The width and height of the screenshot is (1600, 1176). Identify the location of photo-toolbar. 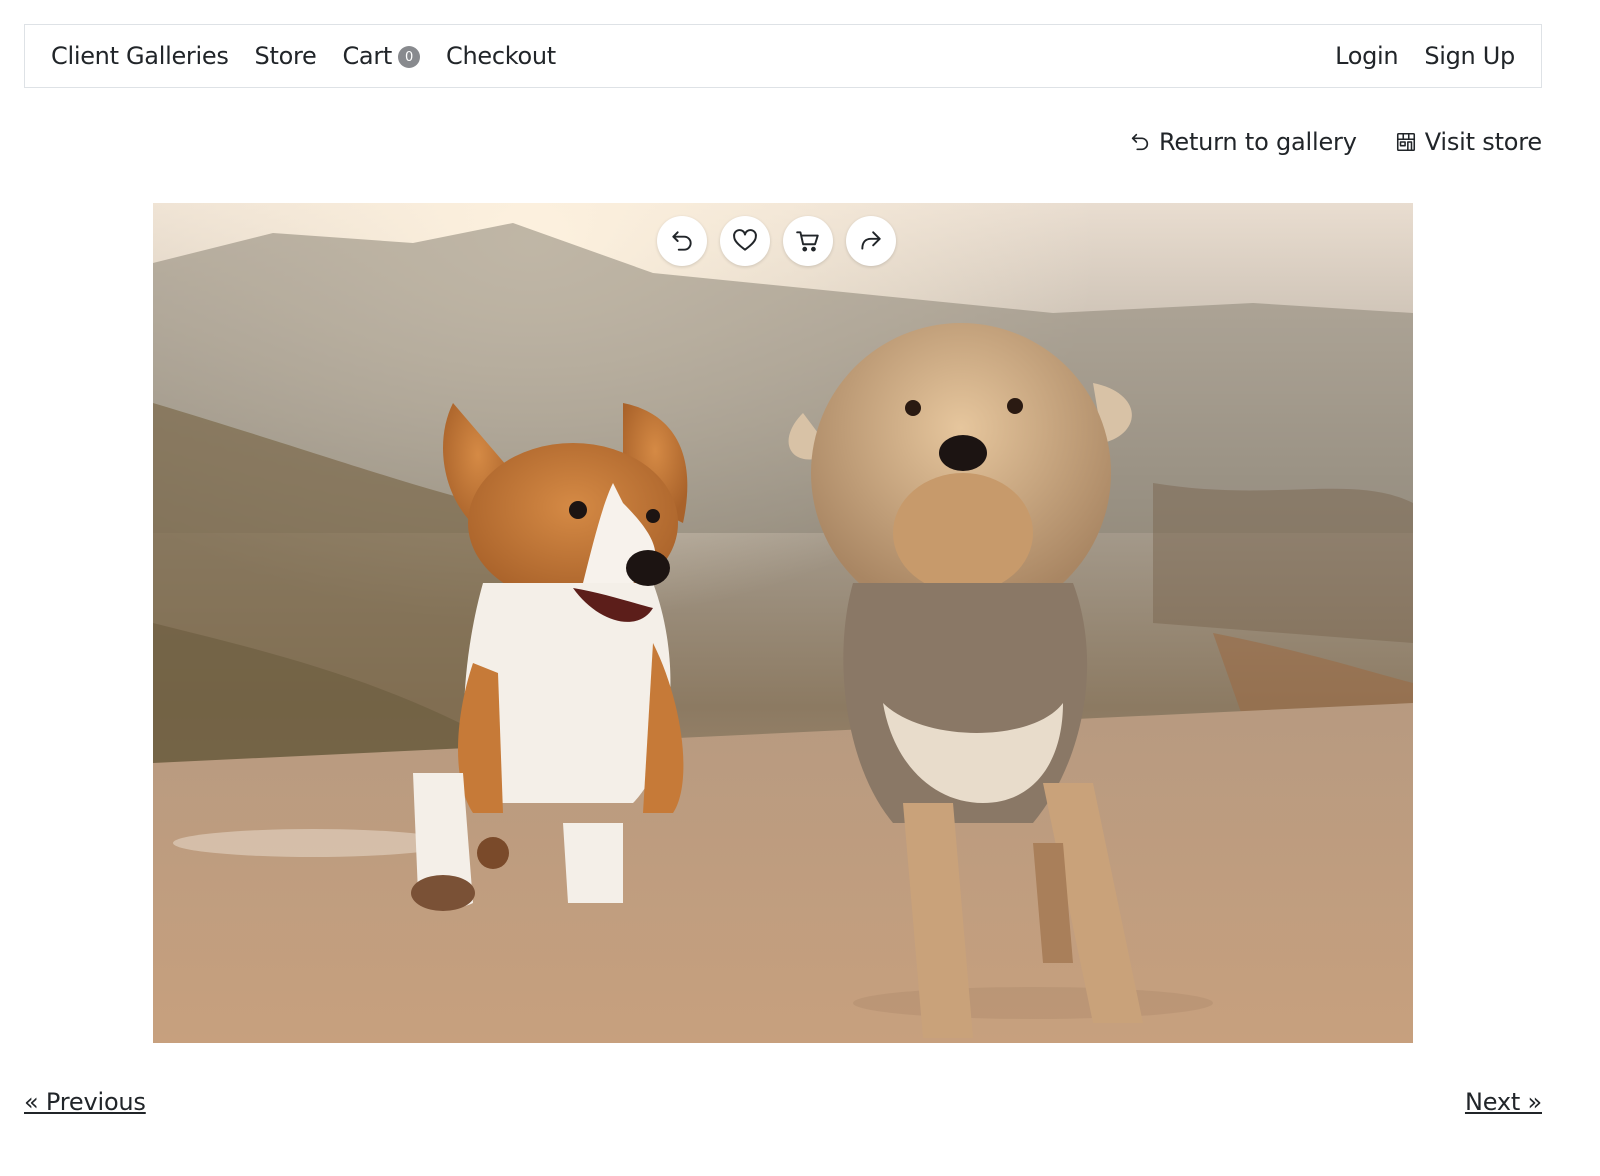
(776, 241).